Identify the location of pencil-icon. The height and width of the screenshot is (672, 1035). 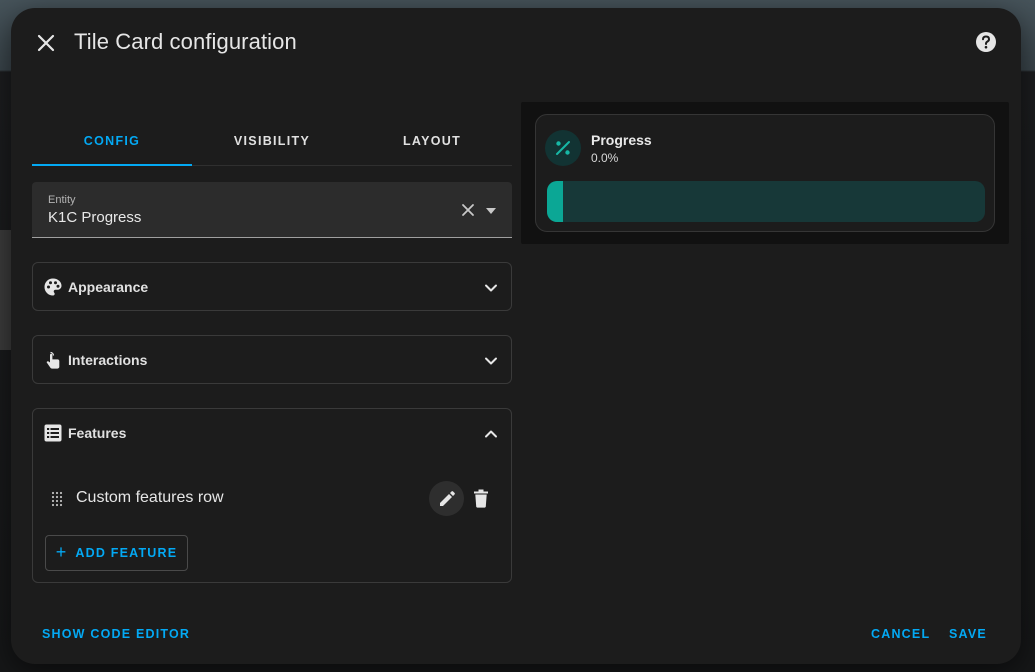
(447, 498).